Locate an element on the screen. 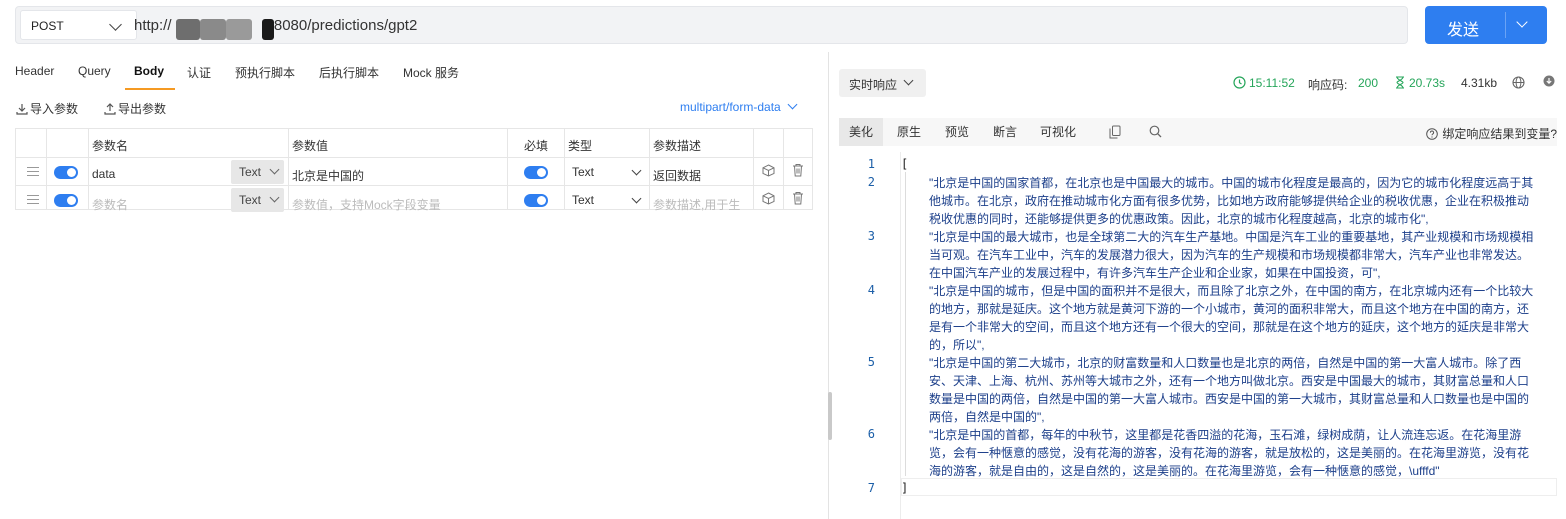 This screenshot has width=1566, height=519. tab-raw: 原生 is located at coordinates (909, 132).